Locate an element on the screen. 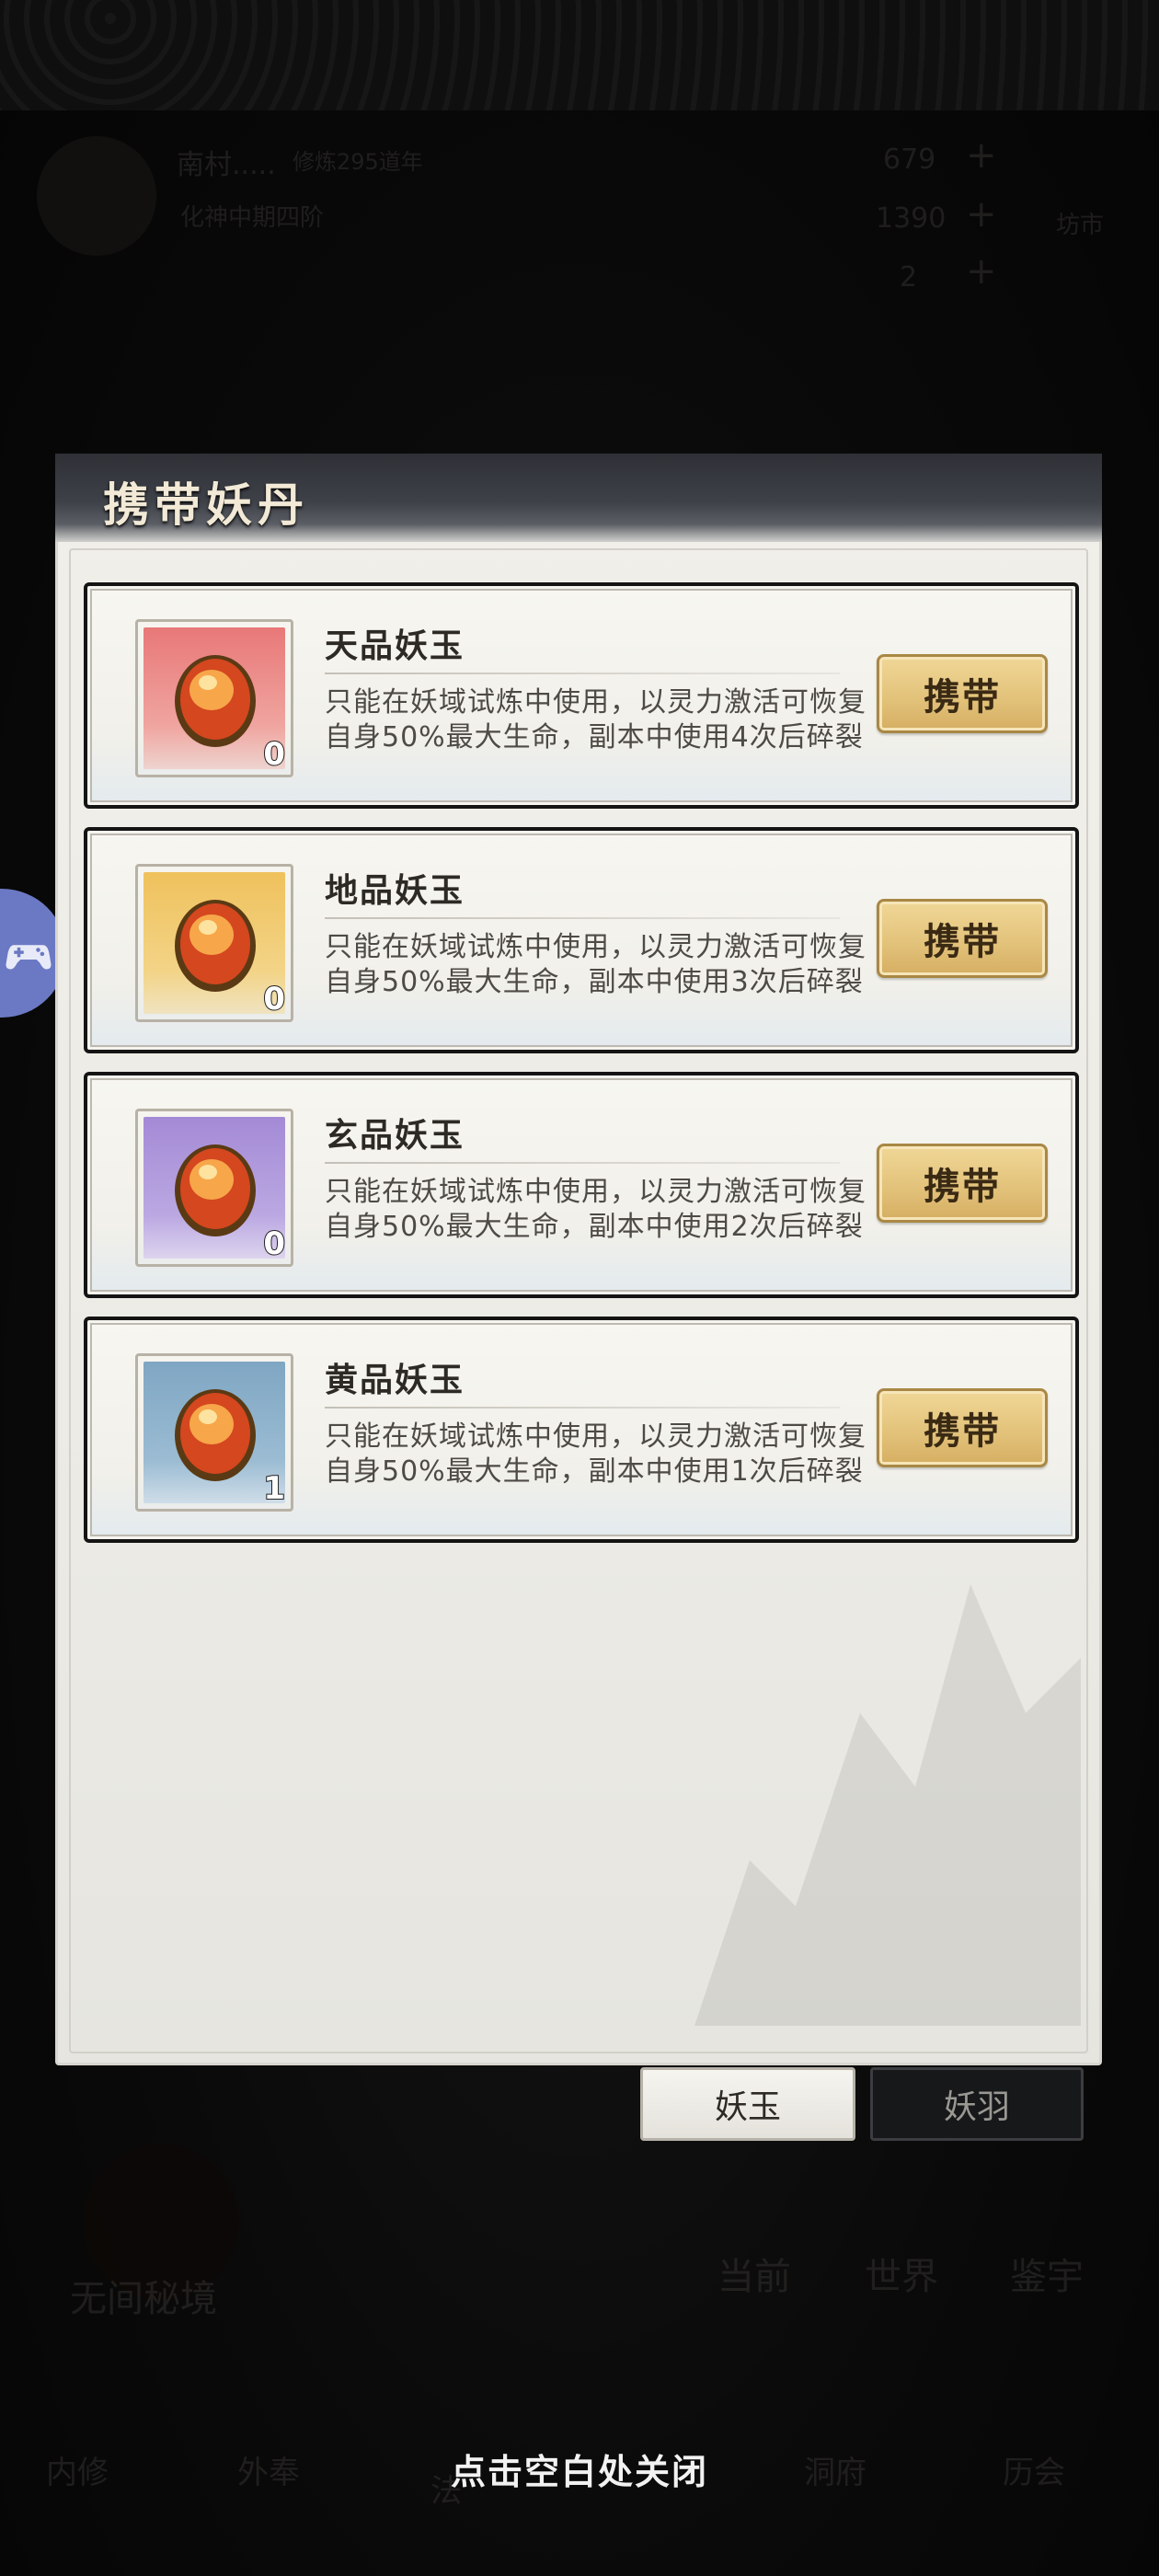 The height and width of the screenshot is (2576, 1159). tab-demon-jade: 妖玉 is located at coordinates (747, 2104).